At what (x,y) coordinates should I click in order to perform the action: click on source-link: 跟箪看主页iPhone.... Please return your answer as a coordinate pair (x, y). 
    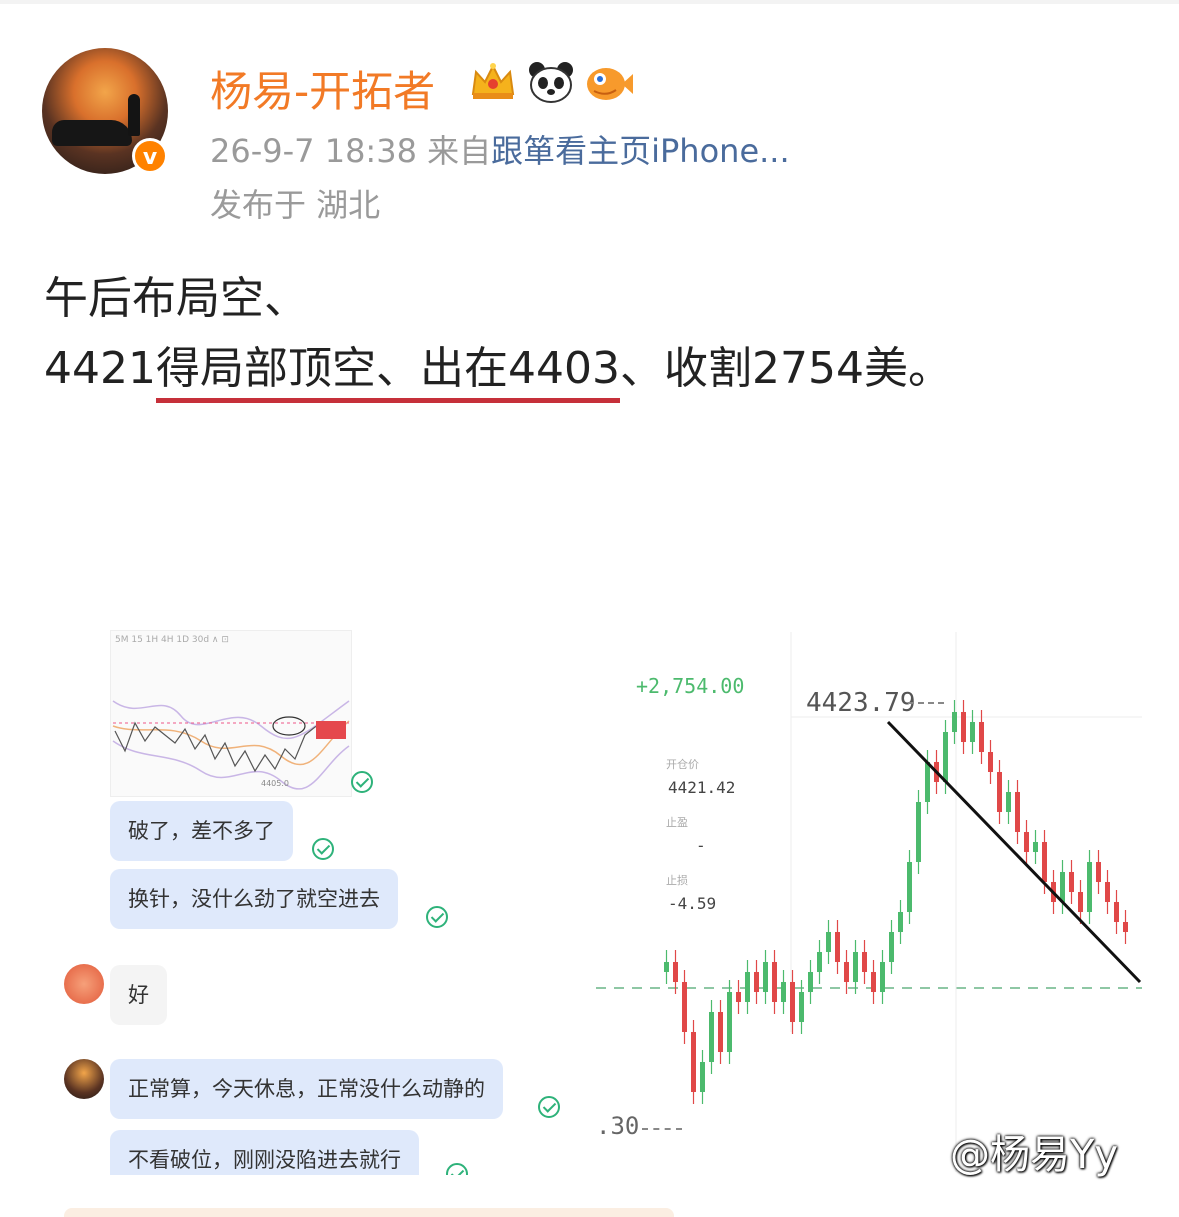
    Looking at the image, I should click on (640, 151).